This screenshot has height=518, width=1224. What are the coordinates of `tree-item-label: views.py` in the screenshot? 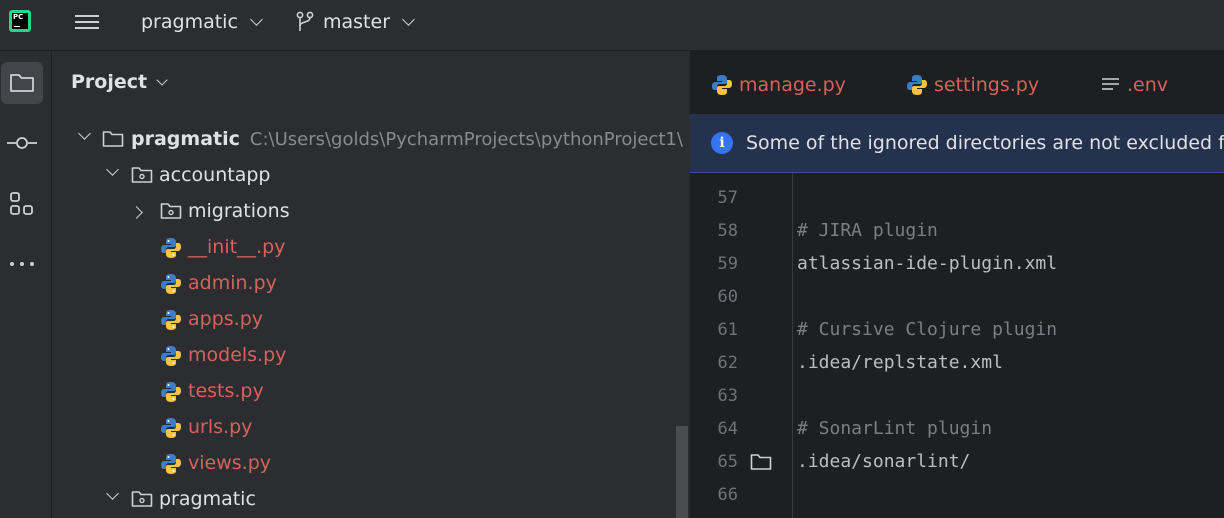 It's located at (229, 463).